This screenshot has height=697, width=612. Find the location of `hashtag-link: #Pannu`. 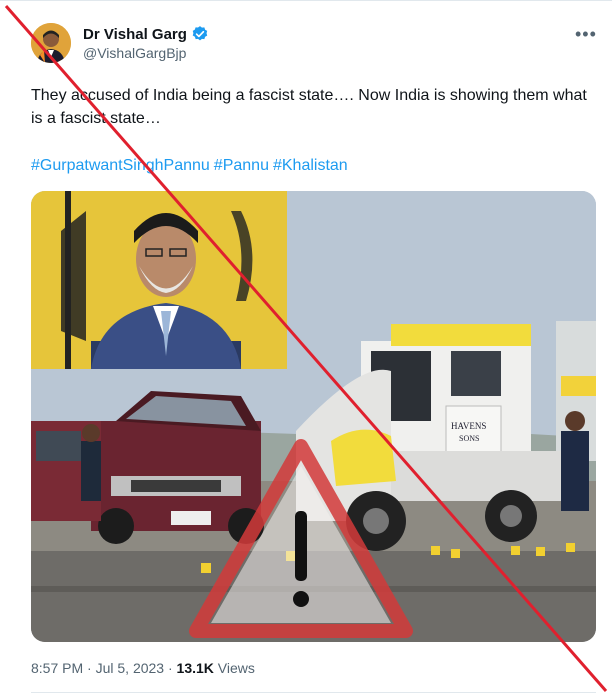

hashtag-link: #Pannu is located at coordinates (241, 165).